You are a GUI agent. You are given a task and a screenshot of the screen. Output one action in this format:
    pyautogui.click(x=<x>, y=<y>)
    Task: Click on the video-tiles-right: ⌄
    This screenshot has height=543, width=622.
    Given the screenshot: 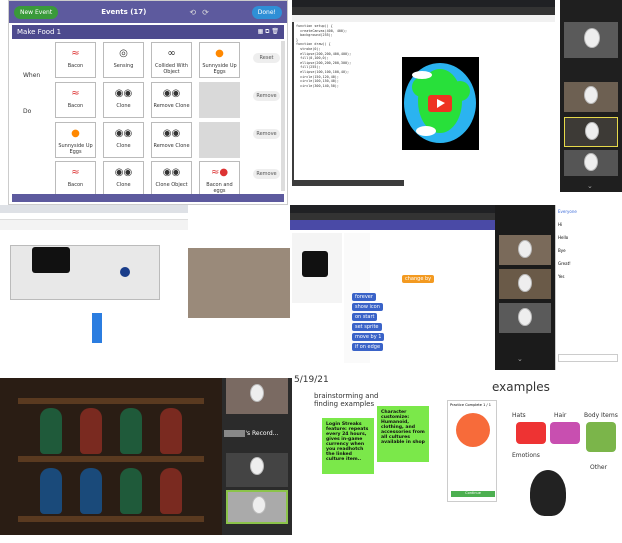 What is the action you would take?
    pyautogui.click(x=591, y=96)
    